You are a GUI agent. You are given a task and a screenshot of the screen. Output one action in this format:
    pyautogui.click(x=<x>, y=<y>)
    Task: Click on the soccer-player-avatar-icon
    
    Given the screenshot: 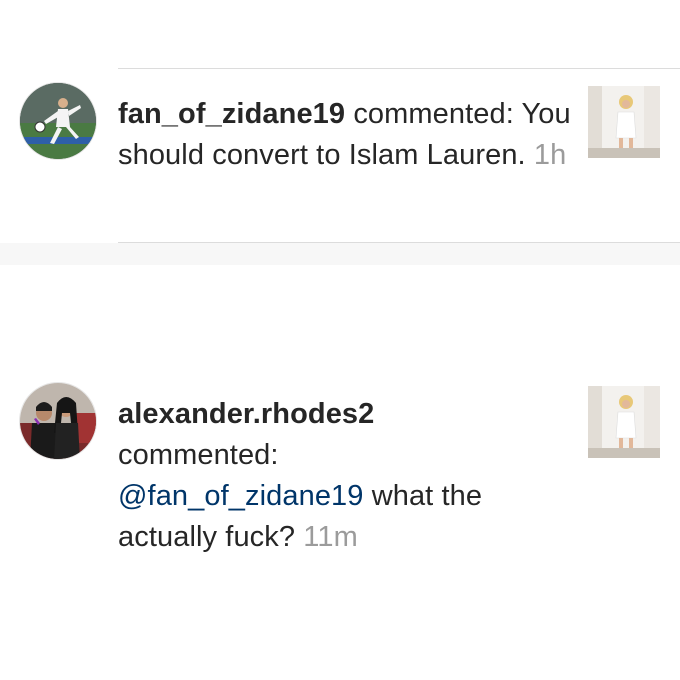 What is the action you would take?
    pyautogui.click(x=58, y=121)
    